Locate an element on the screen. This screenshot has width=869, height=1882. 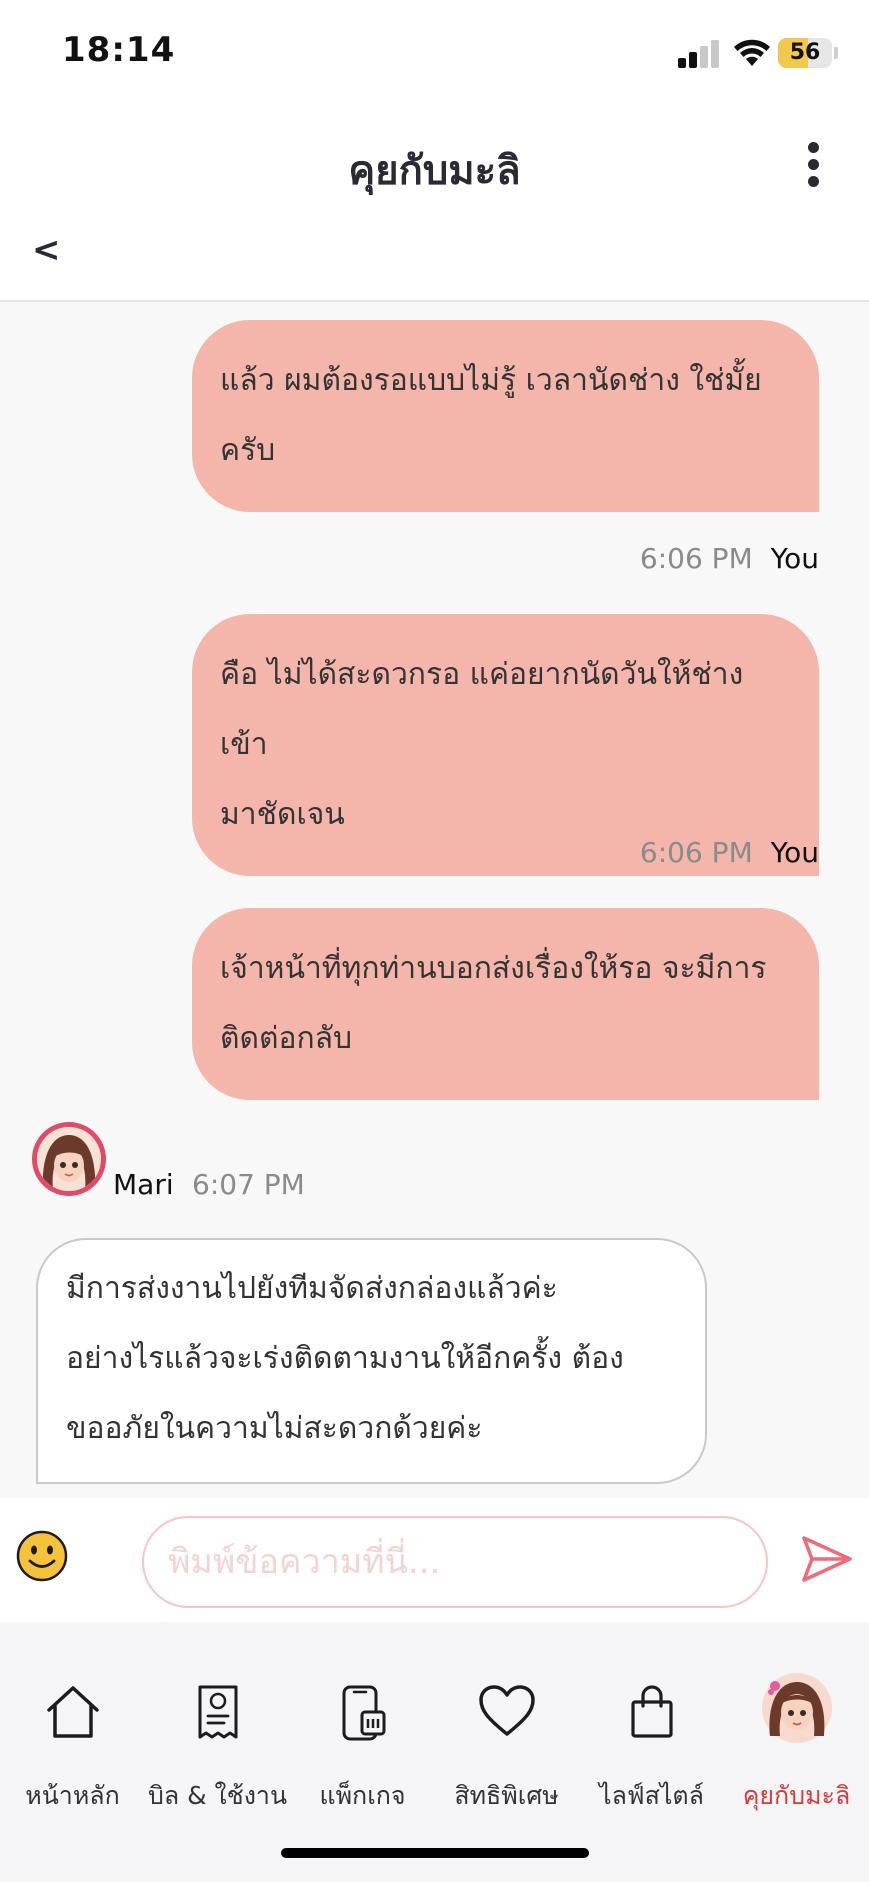
nav-item-home: หน้าหลัก is located at coordinates (72, 1734).